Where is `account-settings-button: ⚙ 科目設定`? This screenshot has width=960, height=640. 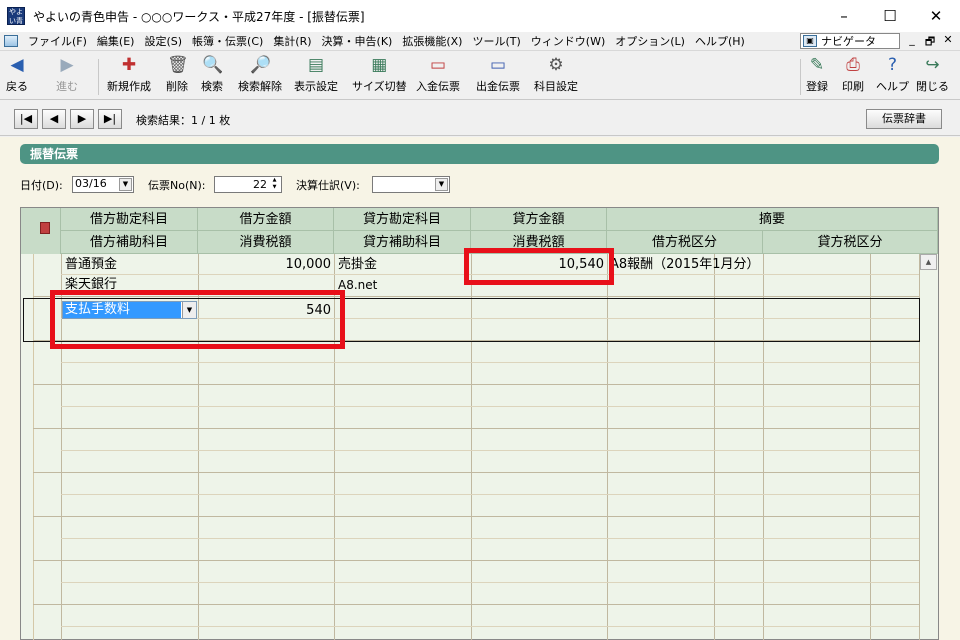
account-settings-button: ⚙ 科目設定 is located at coordinates (556, 77).